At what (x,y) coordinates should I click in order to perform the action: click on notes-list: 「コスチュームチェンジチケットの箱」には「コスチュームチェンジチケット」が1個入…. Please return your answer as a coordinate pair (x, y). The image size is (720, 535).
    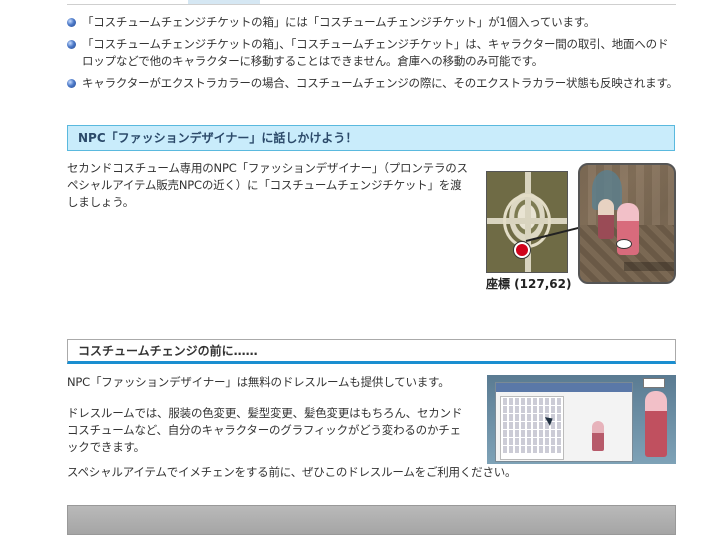
    Looking at the image, I should click on (373, 55).